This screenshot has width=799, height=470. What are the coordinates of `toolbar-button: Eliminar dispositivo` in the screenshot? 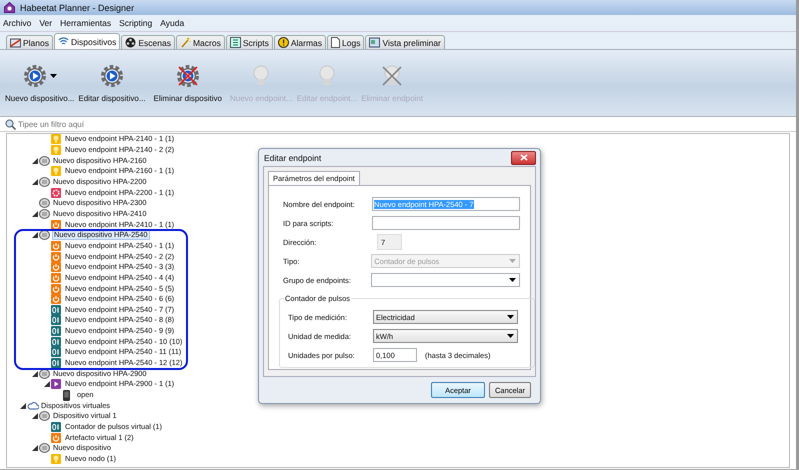 It's located at (187, 83).